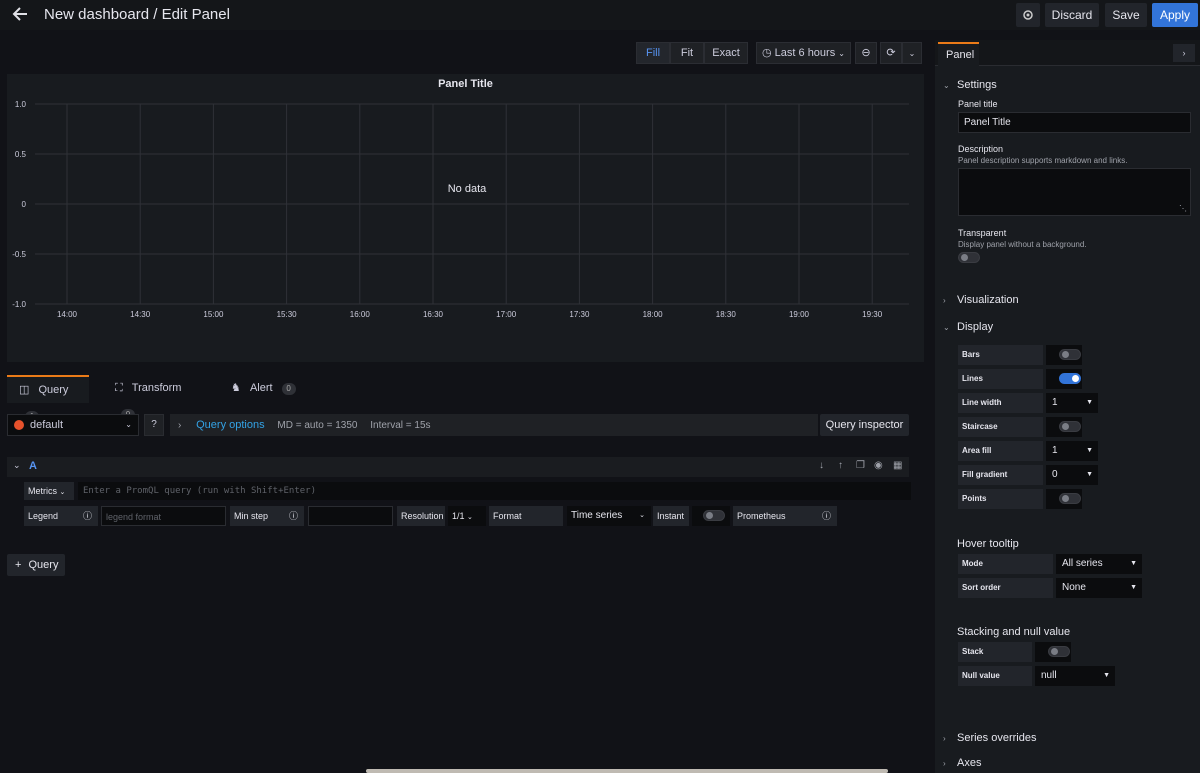 The height and width of the screenshot is (773, 1200). I want to click on transform-icon: ⛶, so click(119, 388).